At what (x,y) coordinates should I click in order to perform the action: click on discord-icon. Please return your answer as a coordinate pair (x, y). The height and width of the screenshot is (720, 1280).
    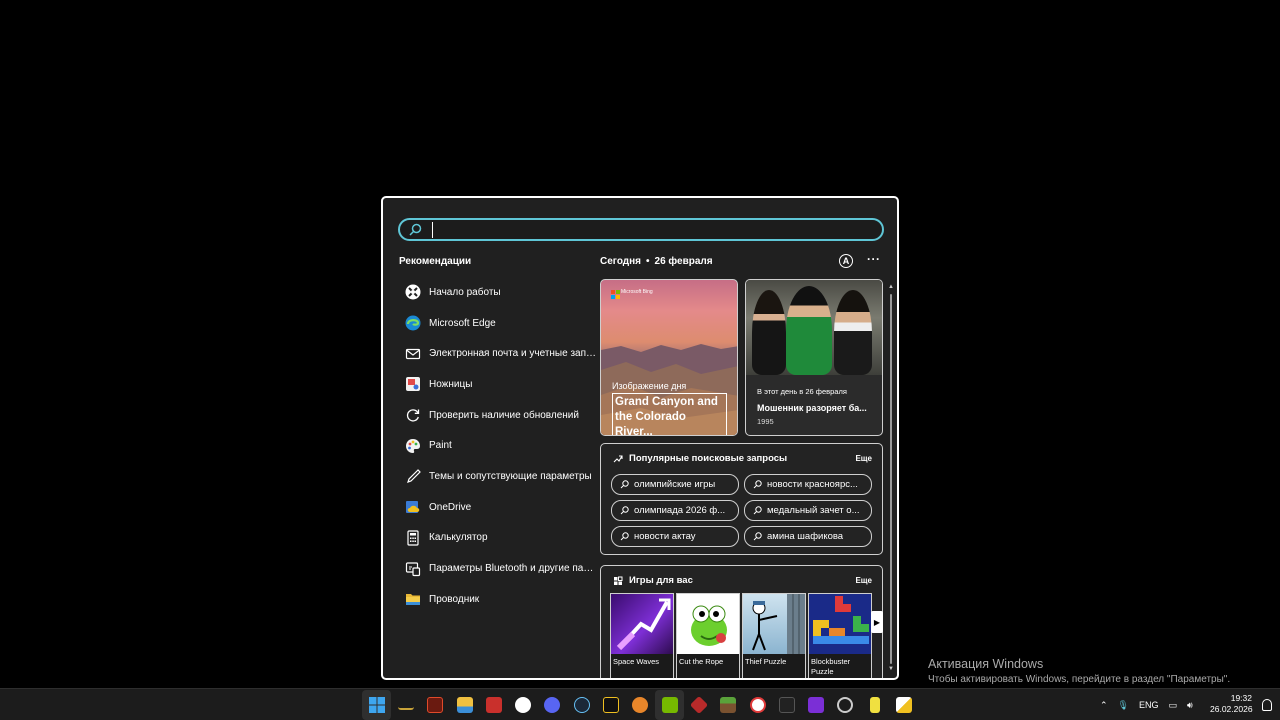
    Looking at the image, I should click on (552, 705).